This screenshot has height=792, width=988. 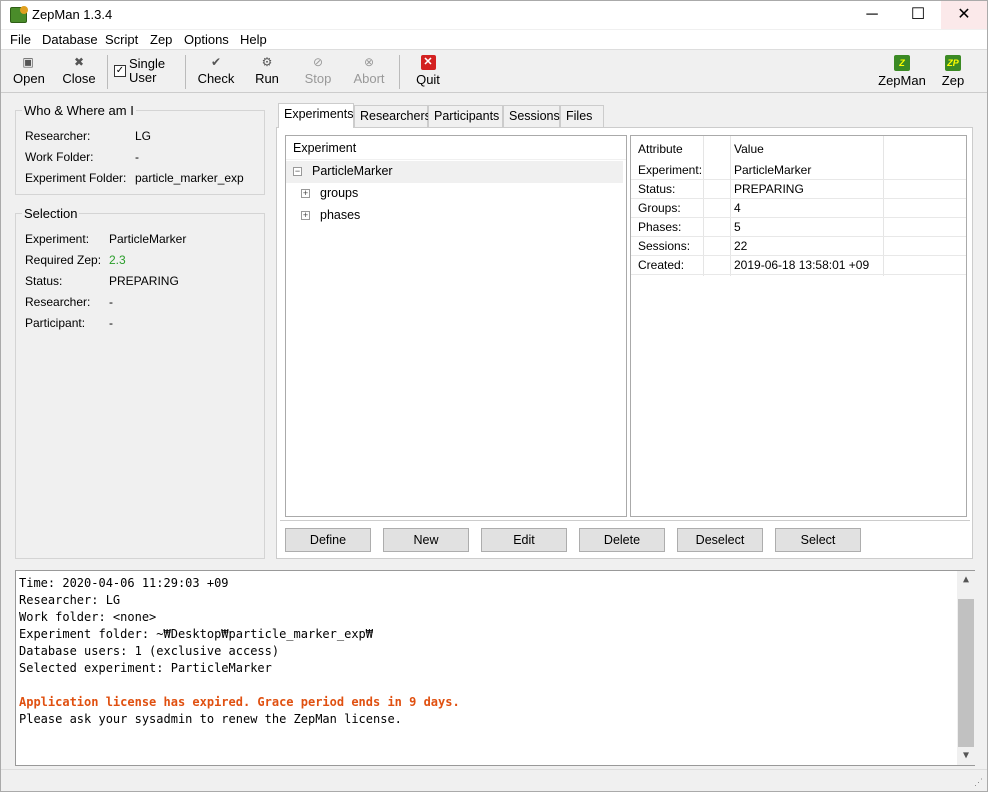 I want to click on menu-help: Help, so click(x=253, y=39).